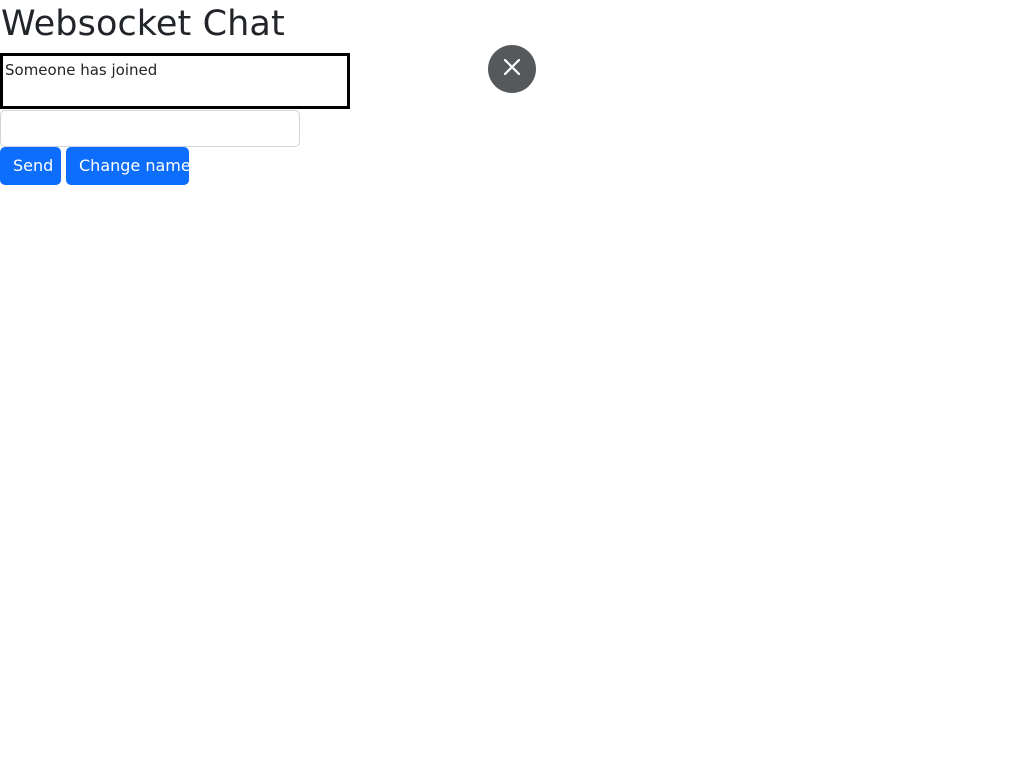 Image resolution: width=1024 pixels, height=768 pixels. What do you see at coordinates (128, 166) in the screenshot?
I see `change-name-button: Change name` at bounding box center [128, 166].